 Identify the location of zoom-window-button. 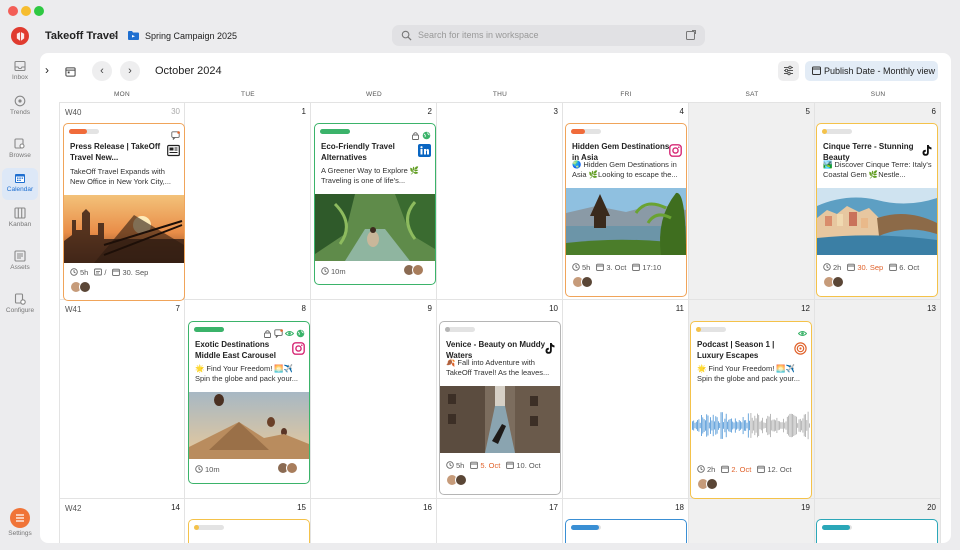
(39, 11).